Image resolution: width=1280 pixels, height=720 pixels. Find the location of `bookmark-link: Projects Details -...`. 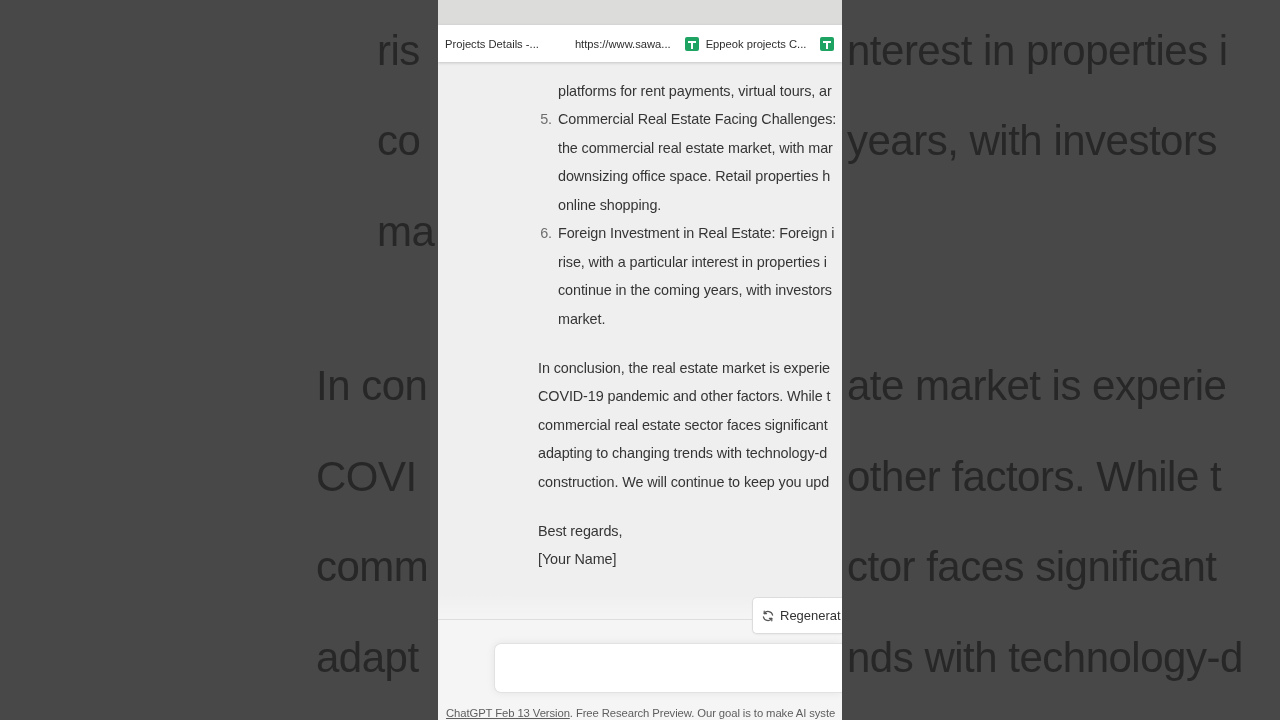

bookmark-link: Projects Details -... is located at coordinates (492, 43).